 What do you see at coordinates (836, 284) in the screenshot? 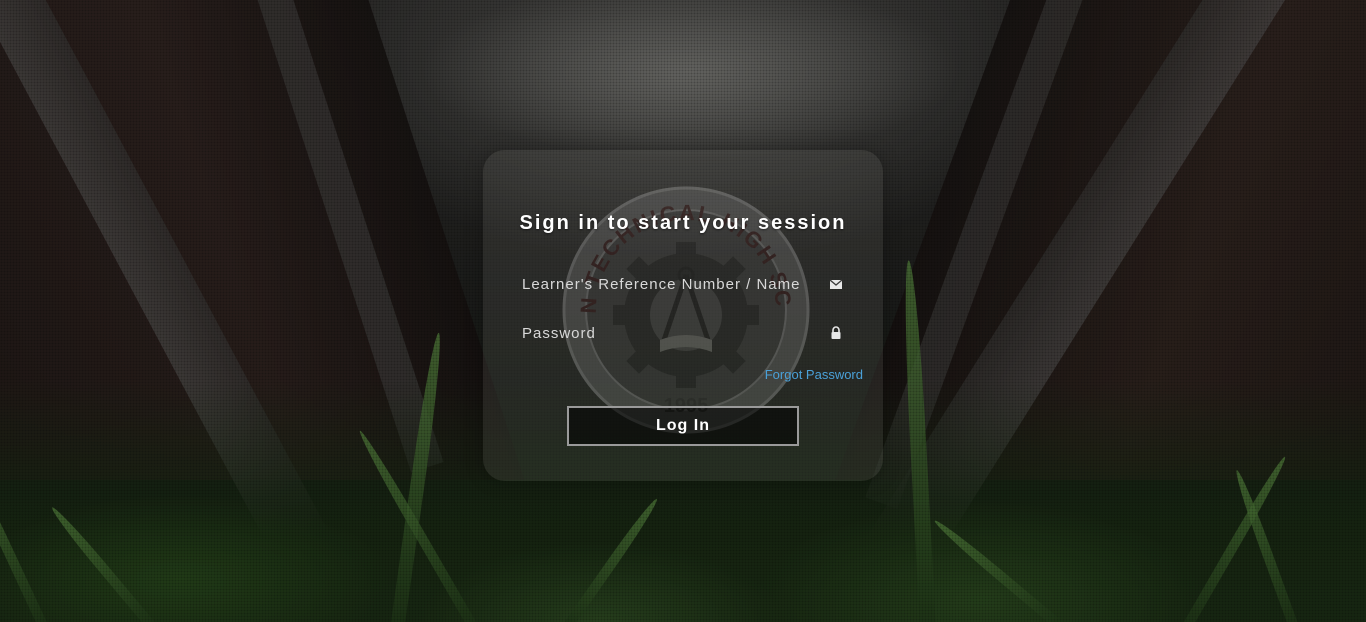
I see `envelope-icon` at bounding box center [836, 284].